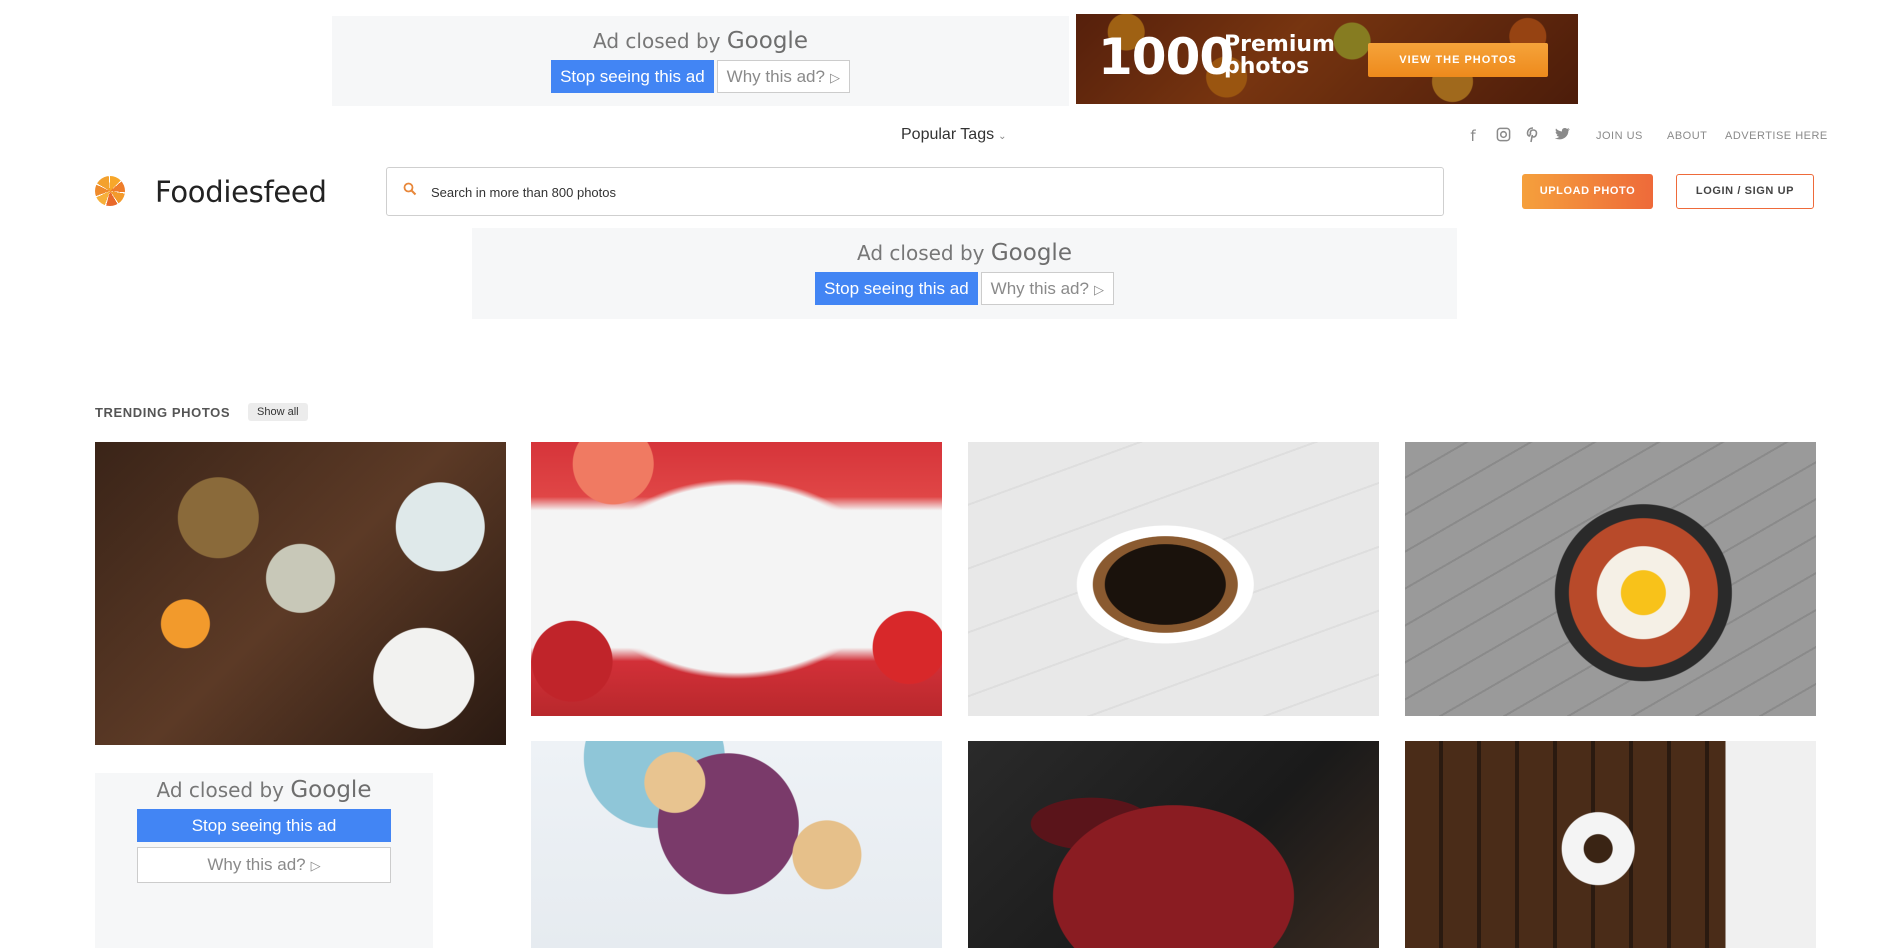 This screenshot has height=948, width=1903. Describe the element at coordinates (241, 192) in the screenshot. I see `logo-text: Foodiesfeed` at that location.